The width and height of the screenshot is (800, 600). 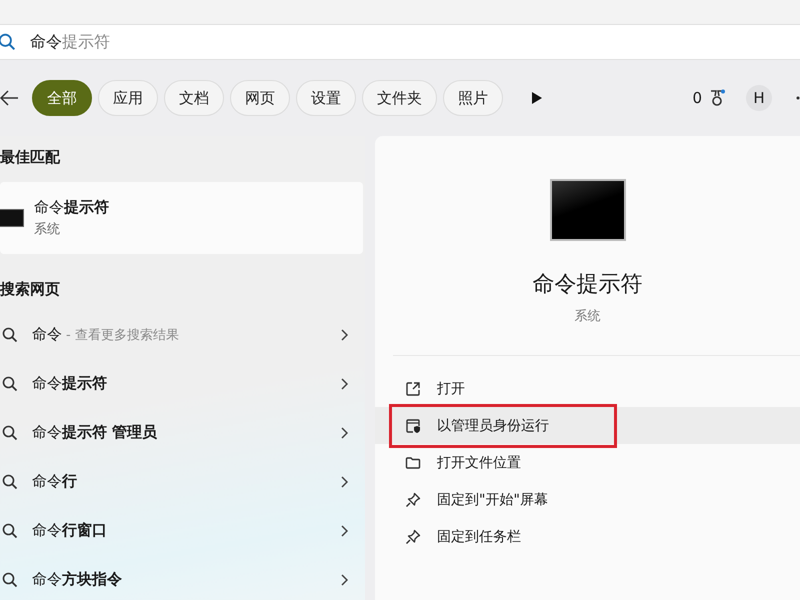 I want to click on search-field: 命令提示符, so click(x=400, y=42).